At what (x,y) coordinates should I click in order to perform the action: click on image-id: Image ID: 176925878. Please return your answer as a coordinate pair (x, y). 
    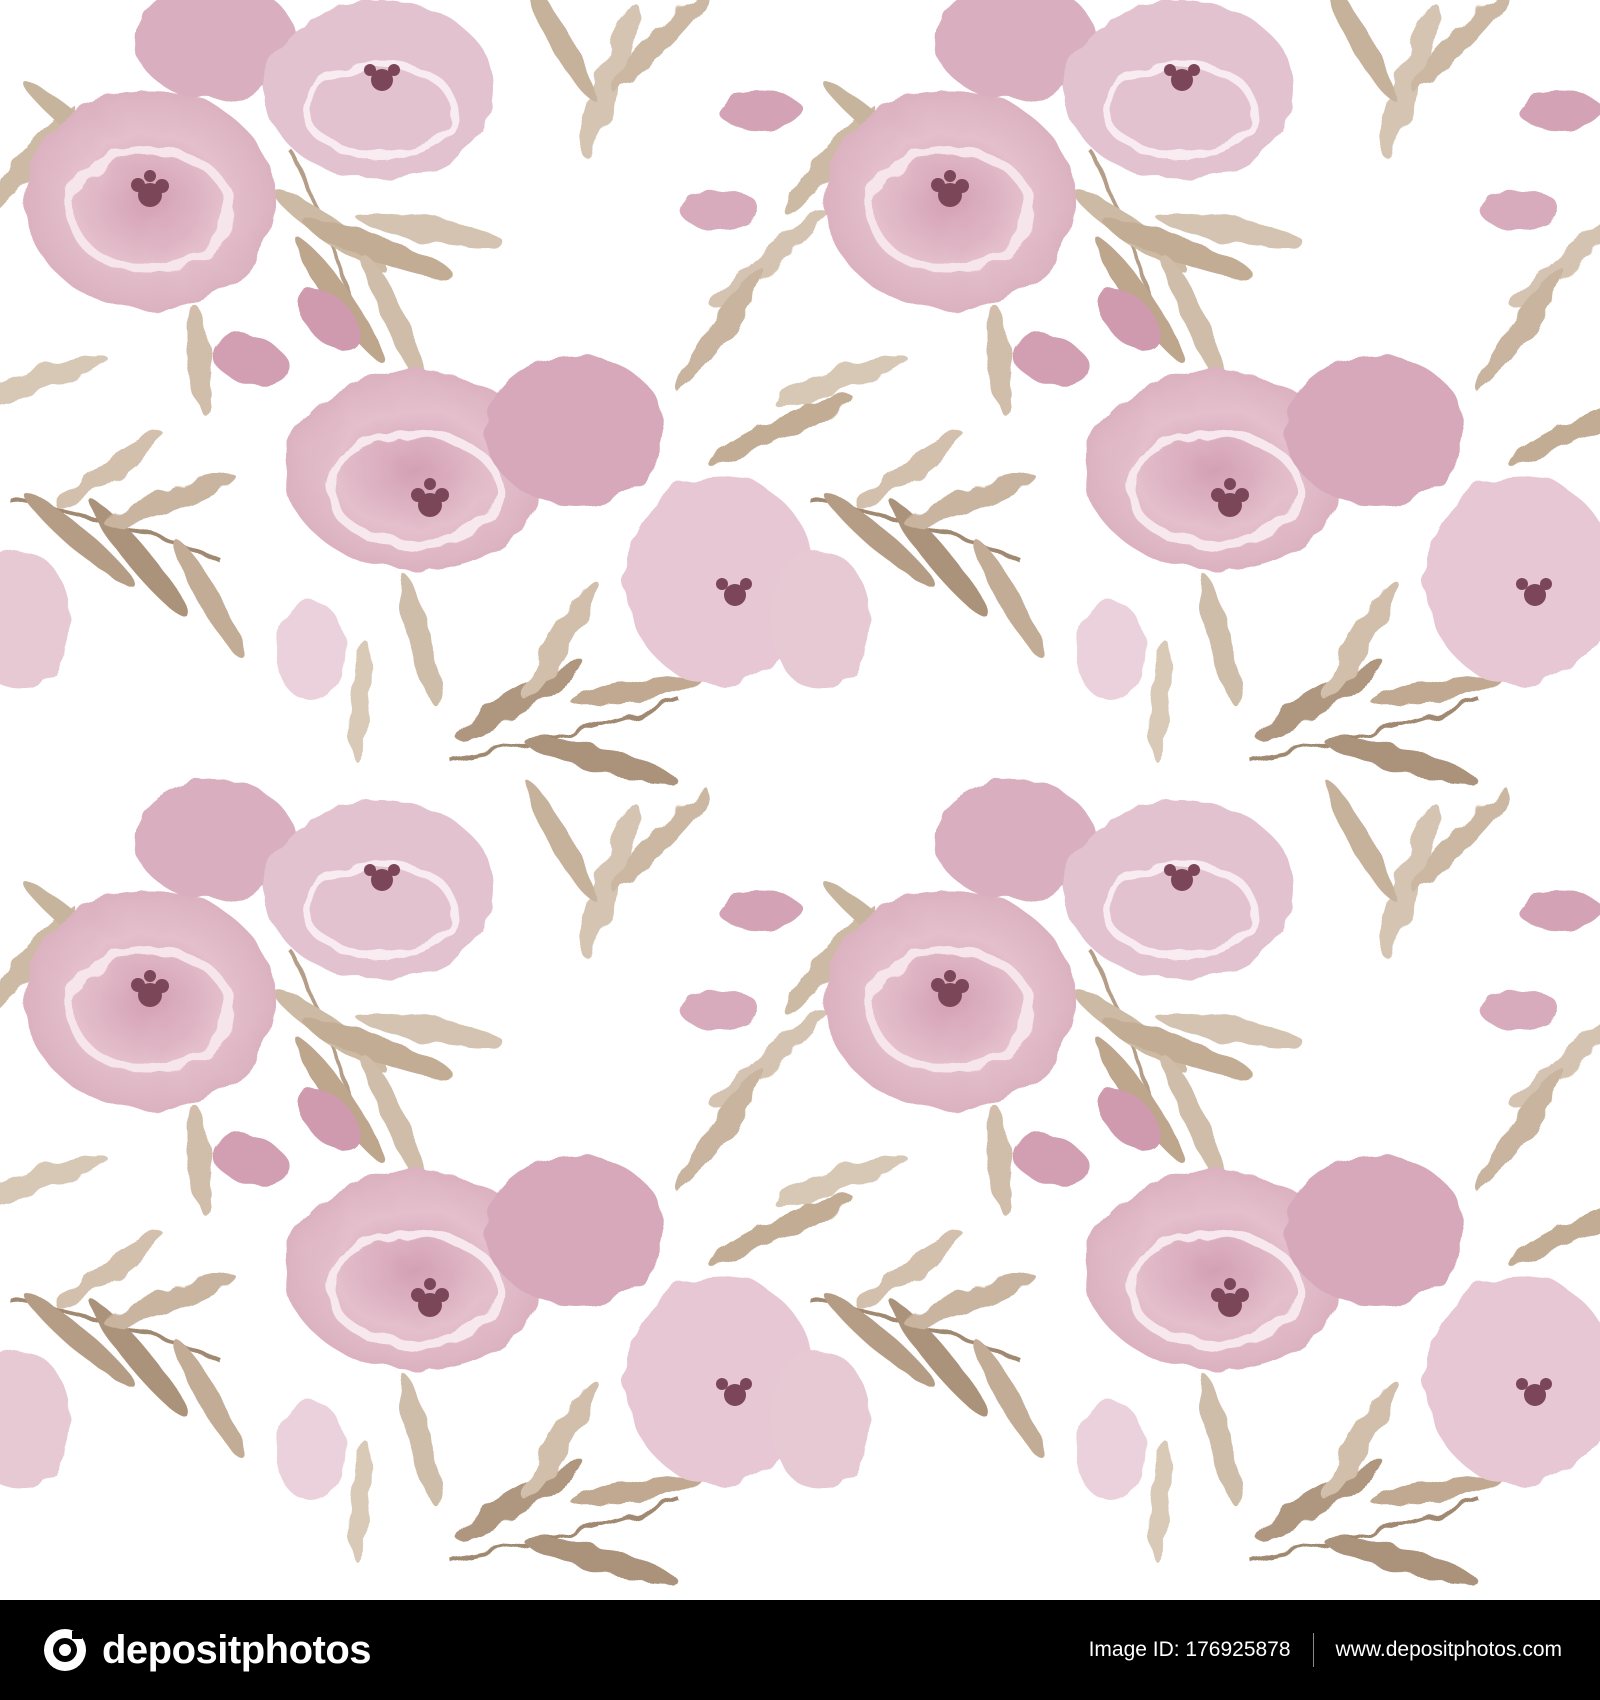
    Looking at the image, I should click on (1189, 1649).